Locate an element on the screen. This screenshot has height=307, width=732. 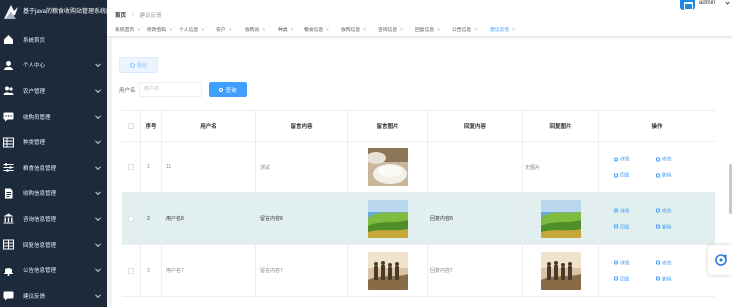
avatar is located at coordinates (687, 5).